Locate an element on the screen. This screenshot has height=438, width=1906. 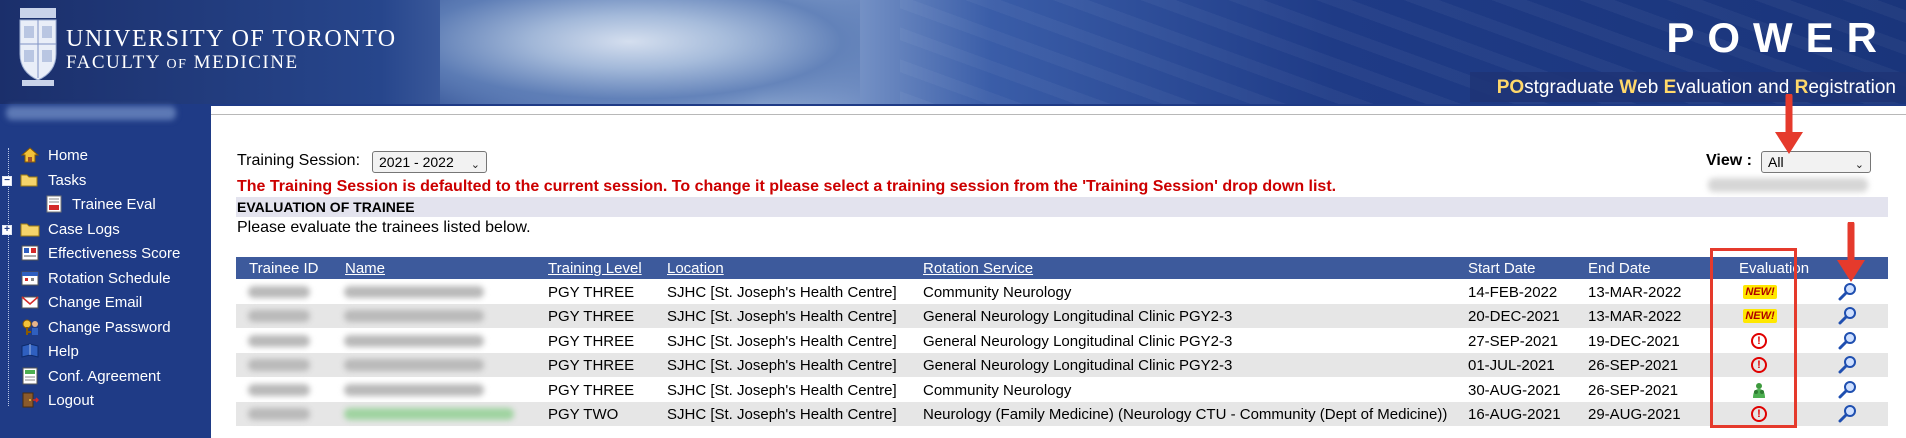
column-header-training-level: Training Level is located at coordinates (595, 268).